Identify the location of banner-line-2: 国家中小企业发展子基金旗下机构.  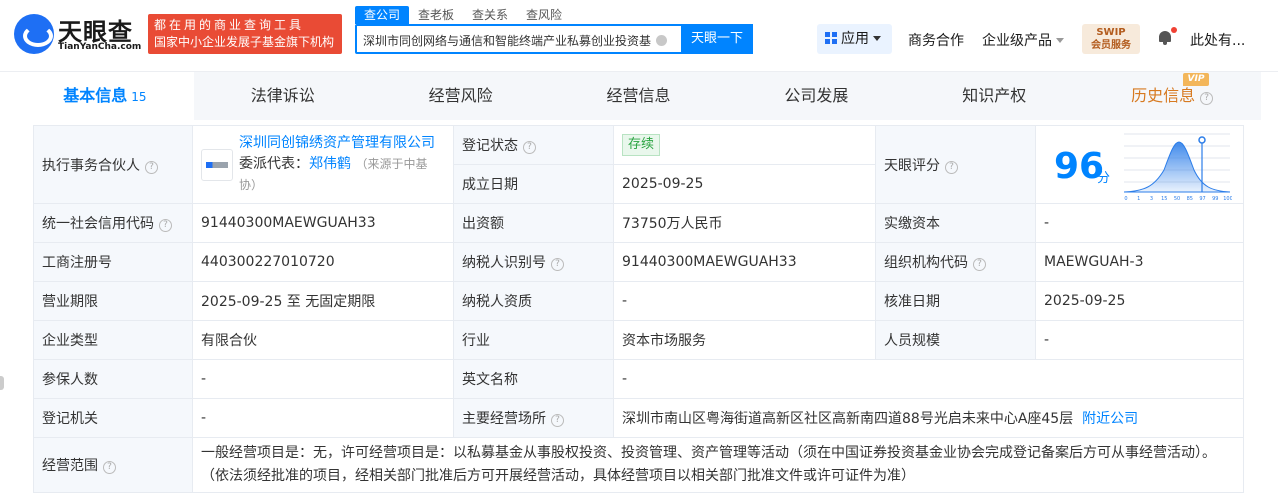
(244, 42).